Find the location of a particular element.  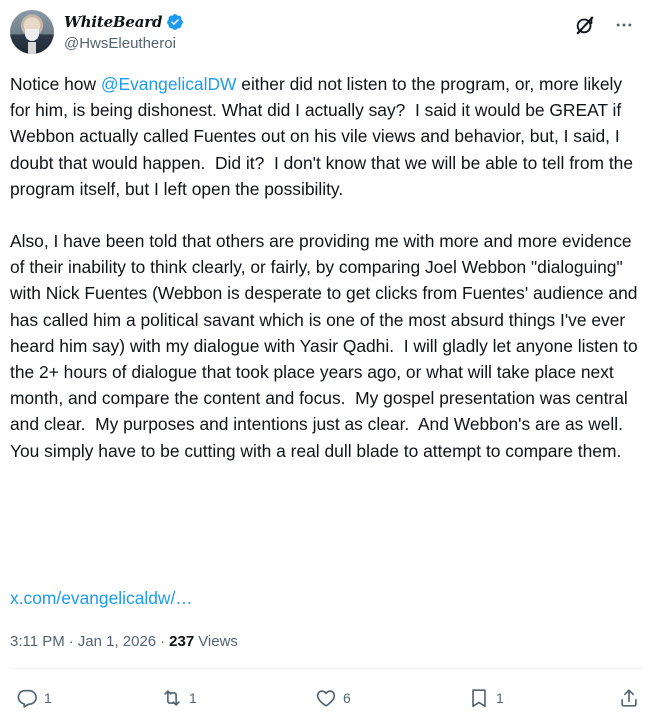

post-time: 3:11 PM is located at coordinates (37, 641).